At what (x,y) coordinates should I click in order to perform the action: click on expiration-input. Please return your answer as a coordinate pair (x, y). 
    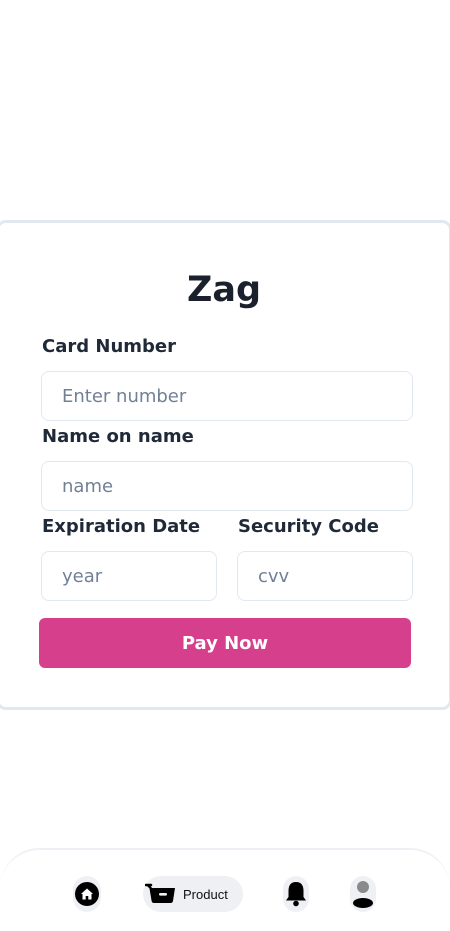
    Looking at the image, I should click on (129, 576).